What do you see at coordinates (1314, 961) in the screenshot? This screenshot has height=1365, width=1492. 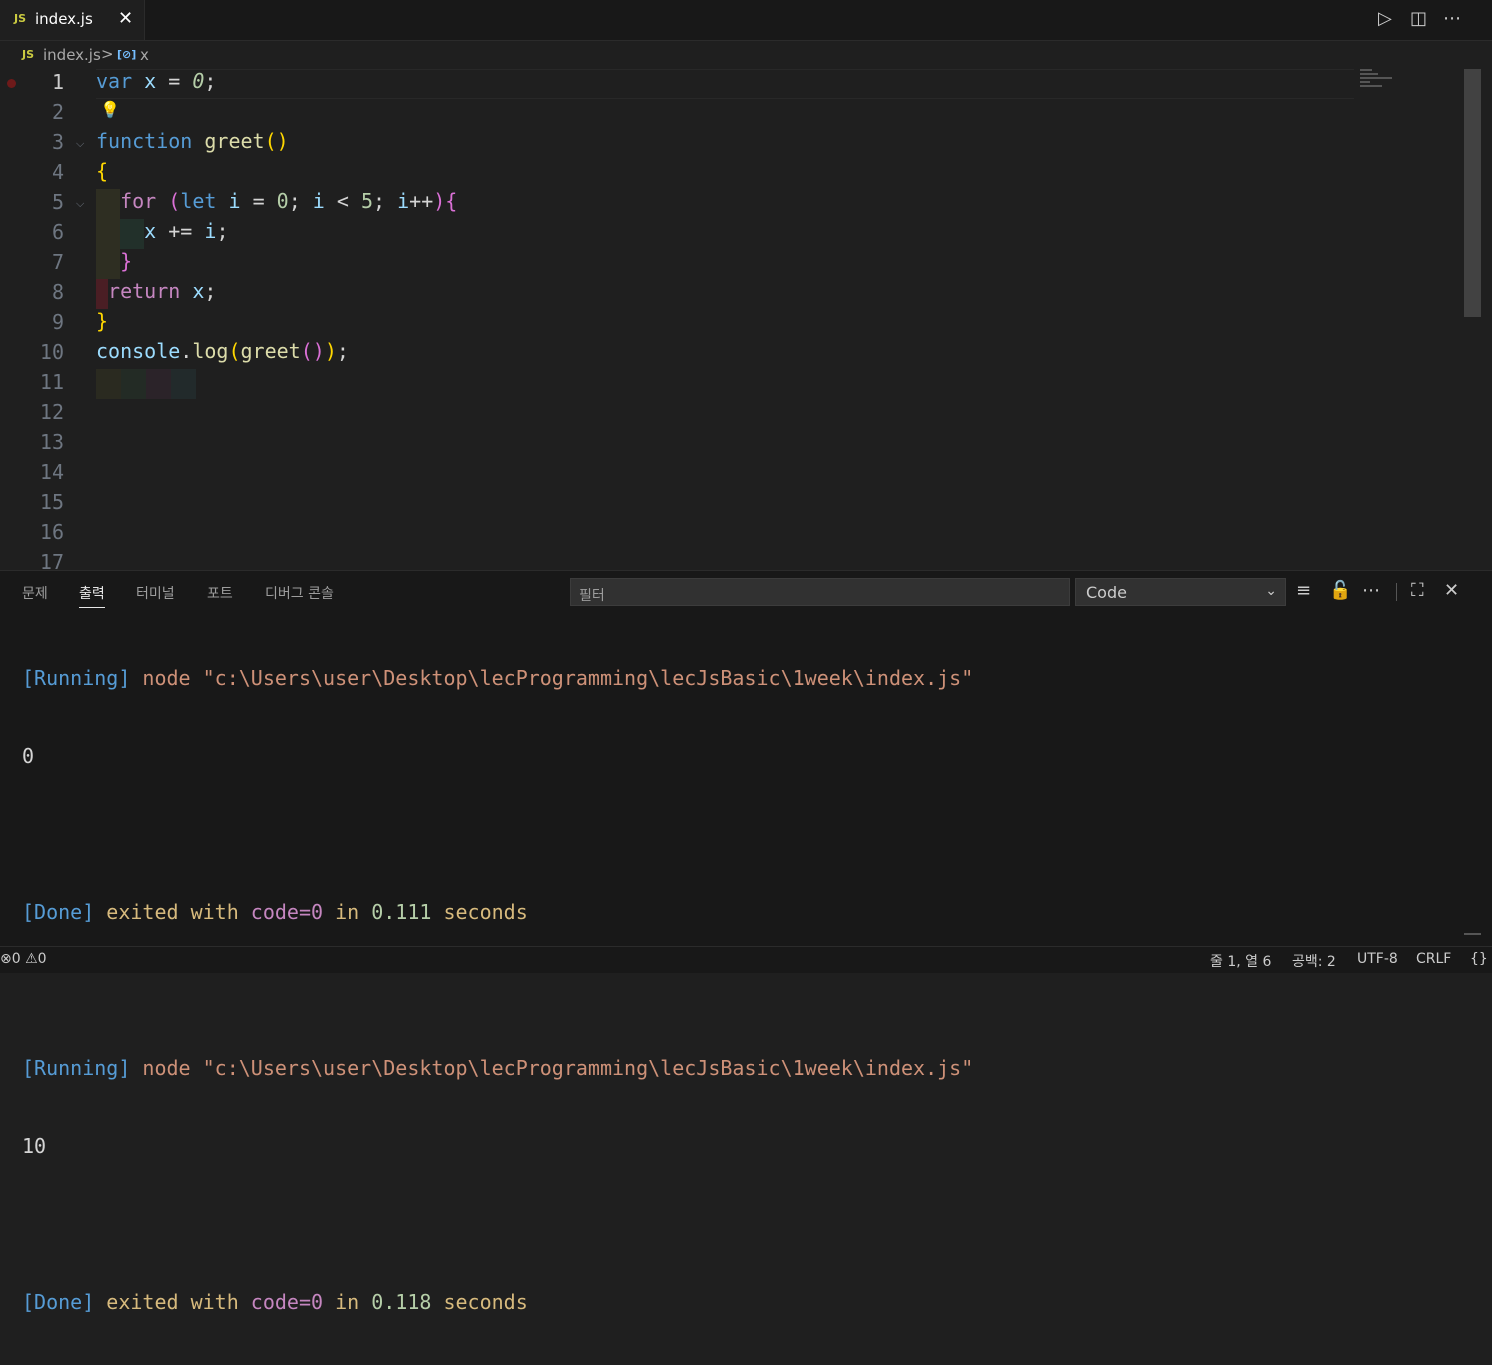 I see `indentation-status: 공백: 2` at bounding box center [1314, 961].